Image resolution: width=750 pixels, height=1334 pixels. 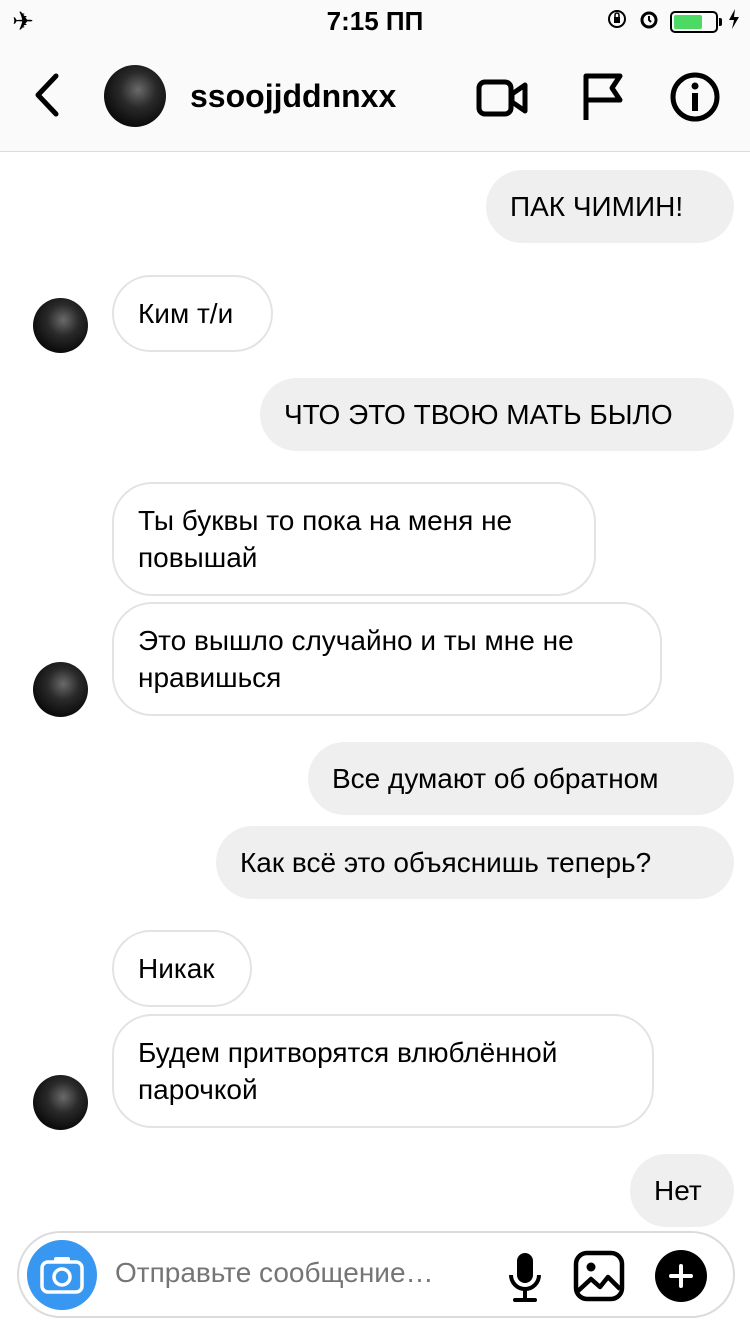 I want to click on back-button, so click(x=48, y=95).